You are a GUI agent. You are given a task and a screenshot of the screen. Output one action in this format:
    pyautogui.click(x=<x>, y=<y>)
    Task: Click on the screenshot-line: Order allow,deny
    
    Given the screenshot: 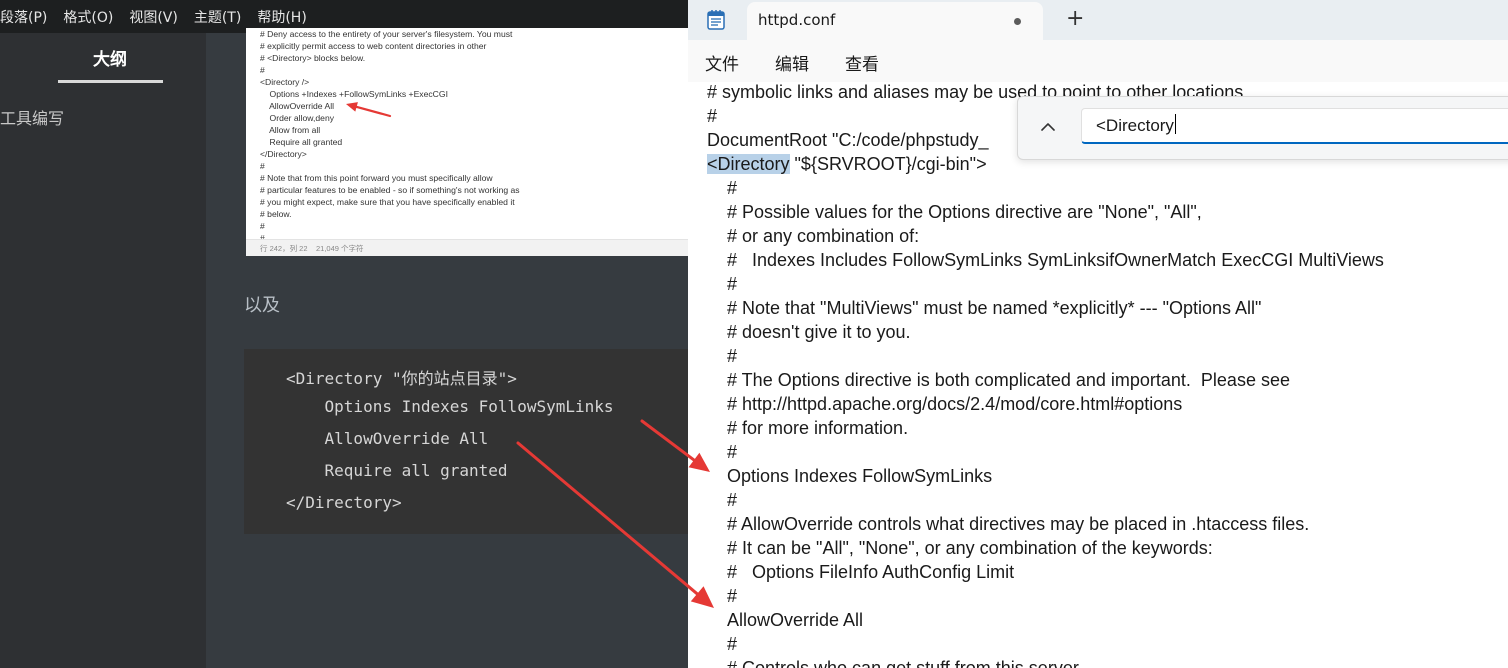 What is the action you would take?
    pyautogui.click(x=297, y=118)
    